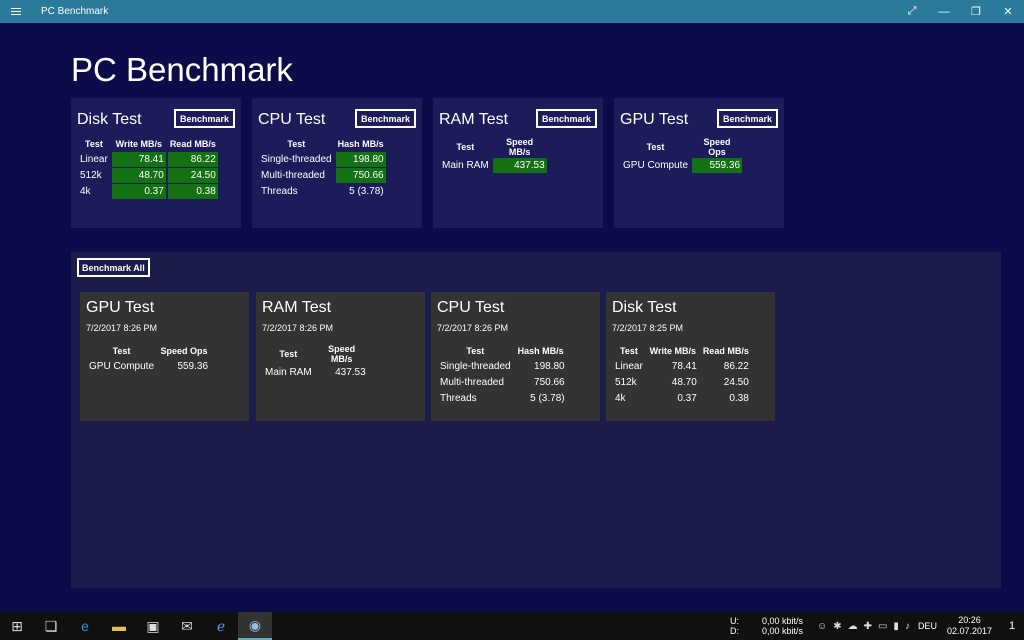 This screenshot has height=640, width=1024. Describe the element at coordinates (187, 626) in the screenshot. I see `mail-icon: ✉` at that location.